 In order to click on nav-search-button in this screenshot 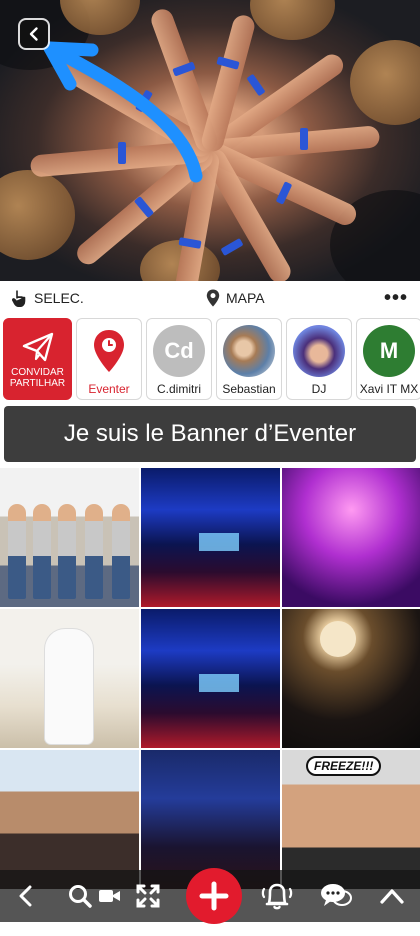, I will do `click(80, 896)`.